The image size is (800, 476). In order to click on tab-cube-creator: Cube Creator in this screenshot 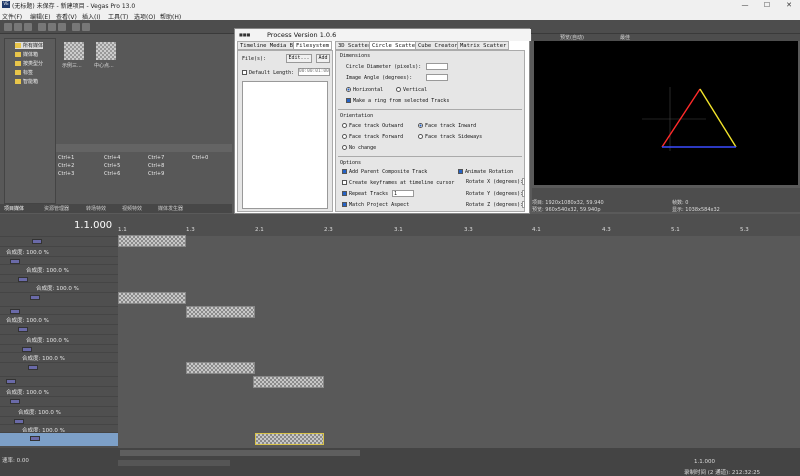, I will do `click(438, 45)`.